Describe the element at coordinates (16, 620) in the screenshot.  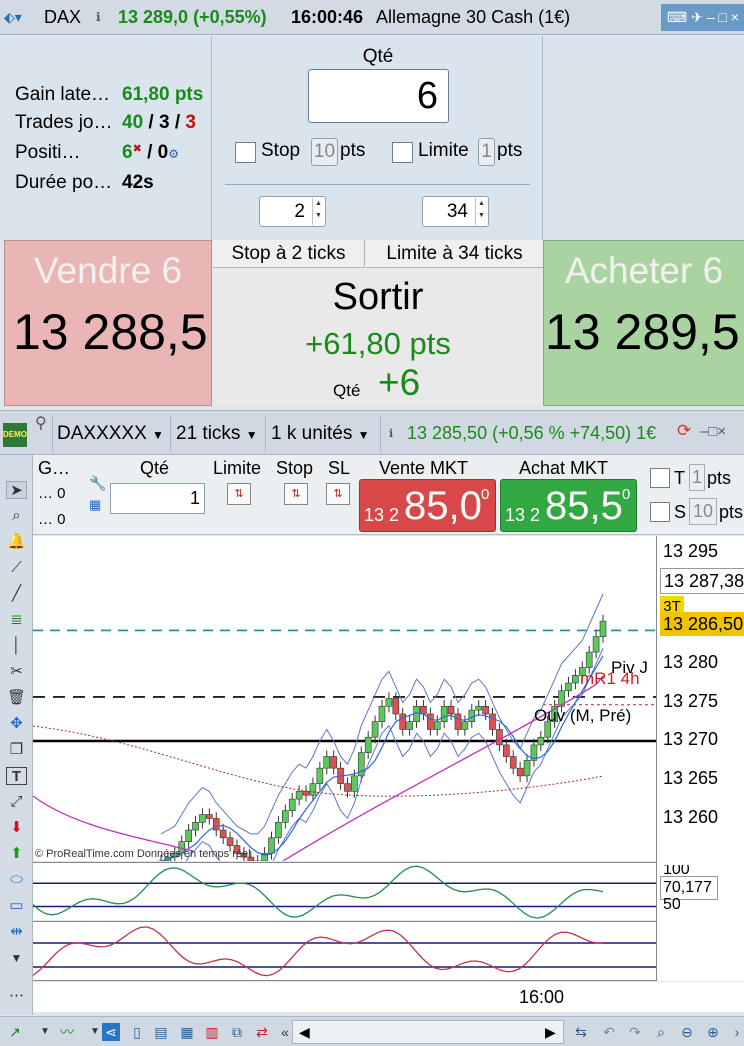
I see `fibonacci-icon: ≣` at that location.